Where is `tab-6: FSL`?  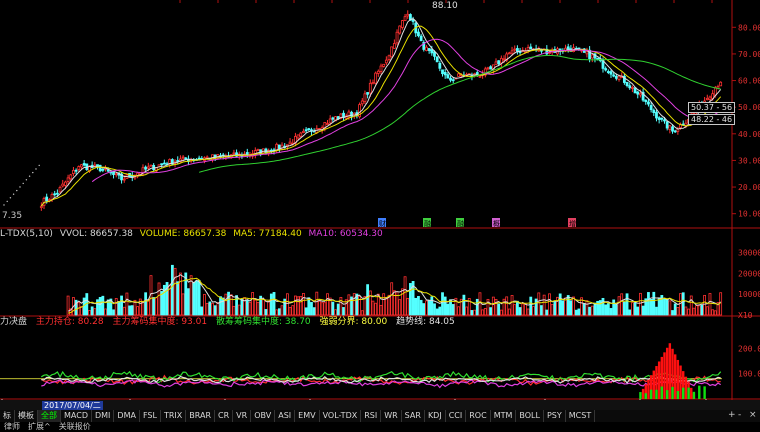 tab-6: FSL is located at coordinates (150, 416).